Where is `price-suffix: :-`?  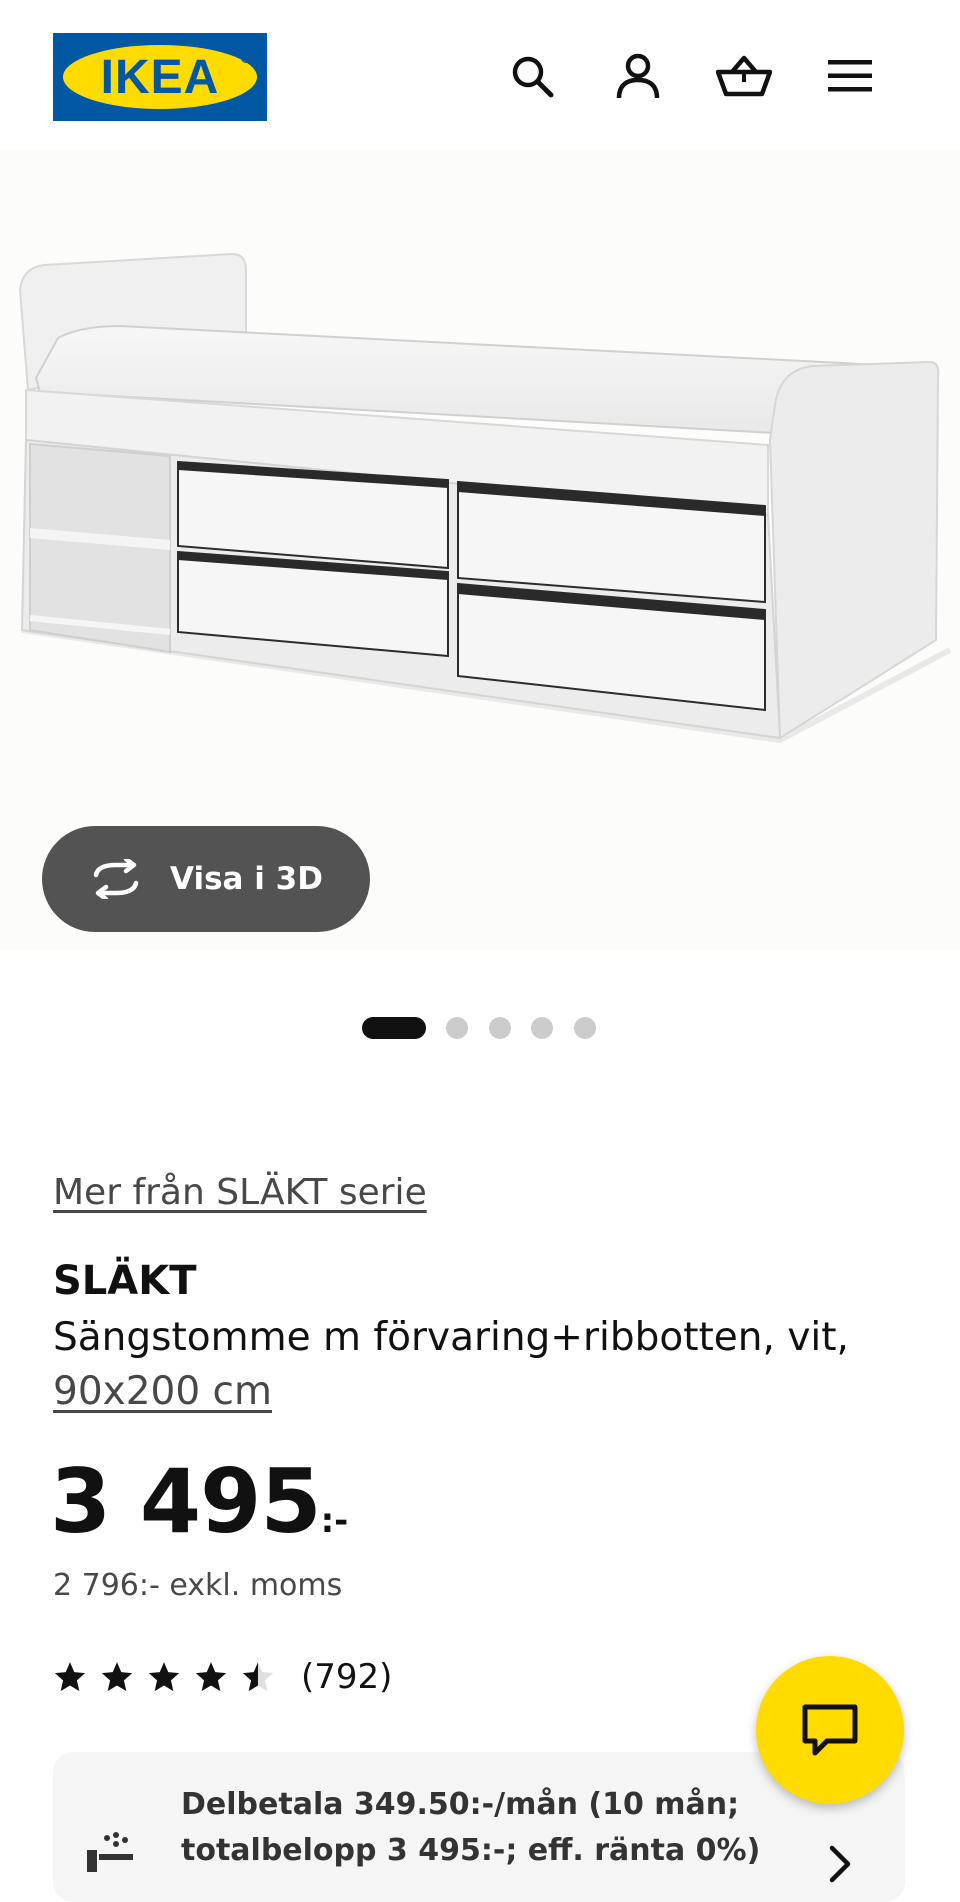 price-suffix: :- is located at coordinates (334, 1521).